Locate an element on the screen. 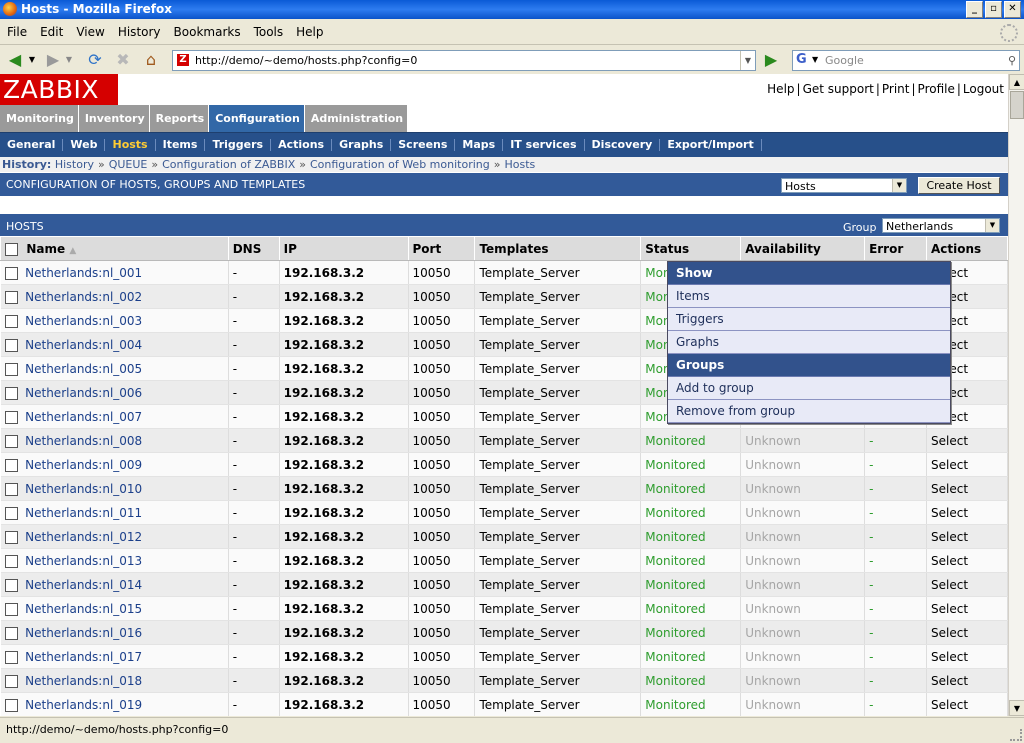  tab-monitoring: Monitoring is located at coordinates (39, 118).